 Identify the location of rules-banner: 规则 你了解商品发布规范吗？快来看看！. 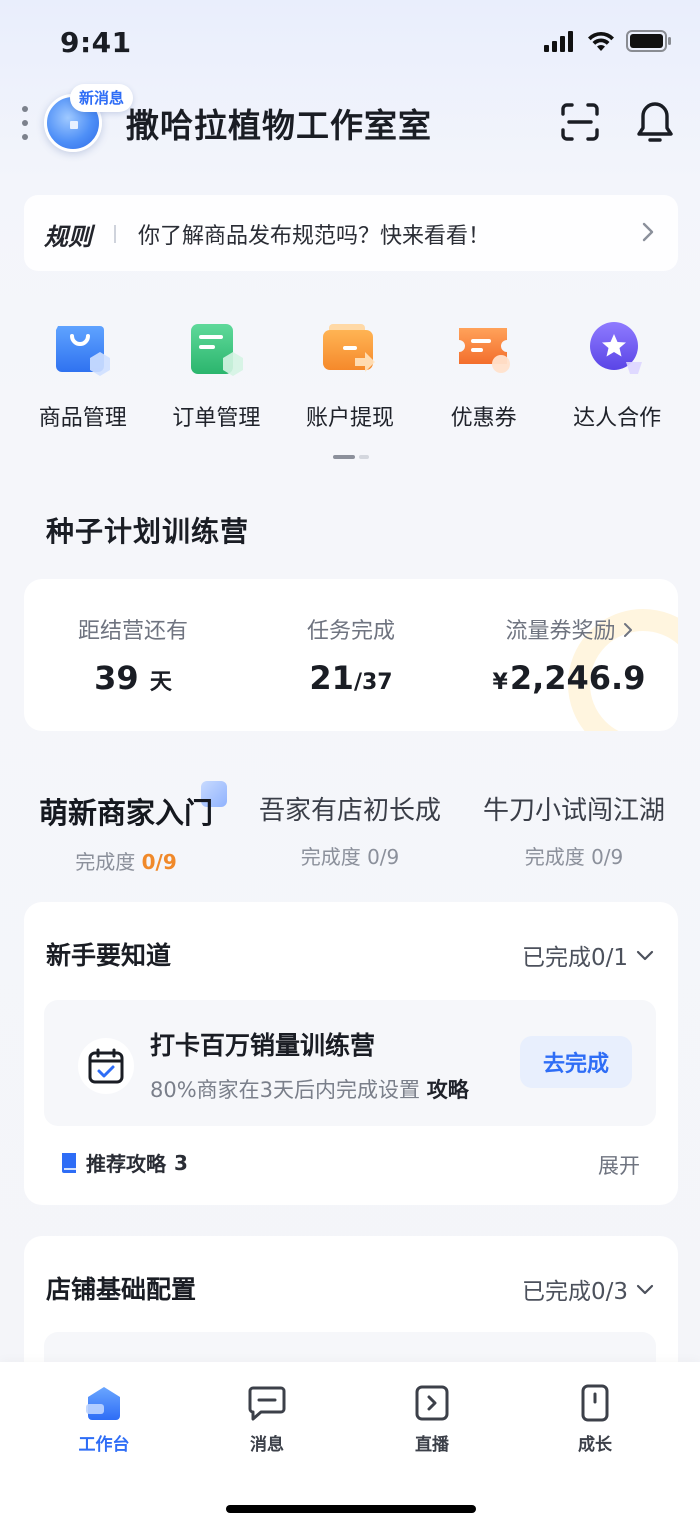
(351, 233).